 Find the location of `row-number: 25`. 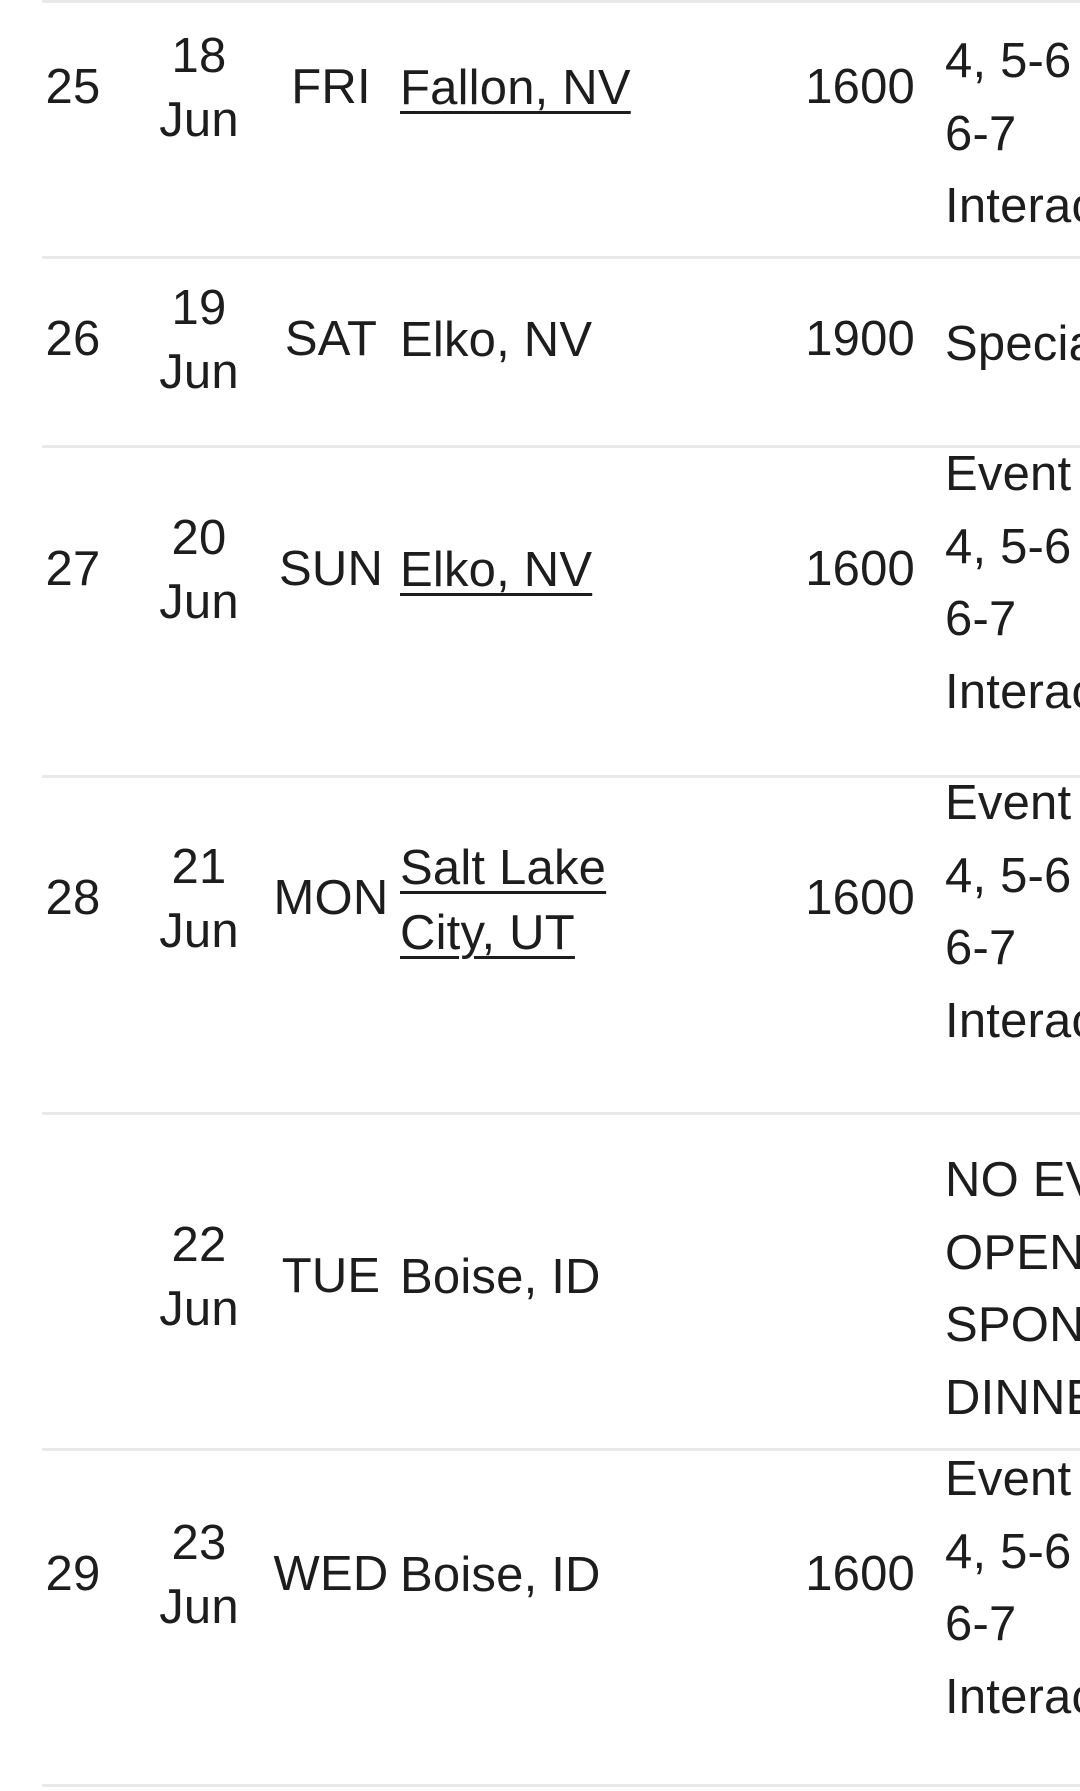

row-number: 25 is located at coordinates (73, 87).